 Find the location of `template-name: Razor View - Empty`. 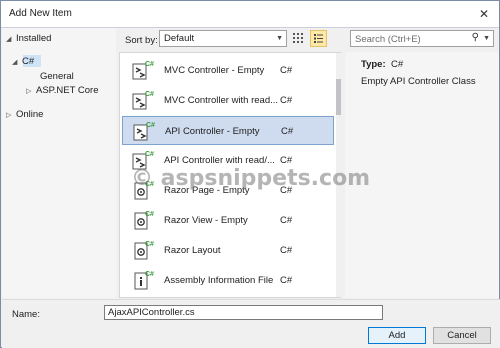

template-name: Razor View - Empty is located at coordinates (206, 220).